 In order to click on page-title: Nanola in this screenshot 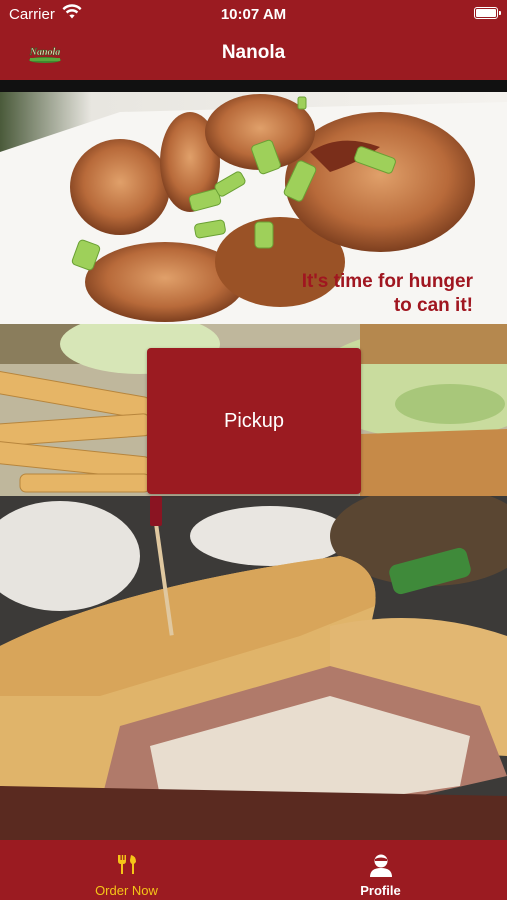, I will do `click(253, 52)`.